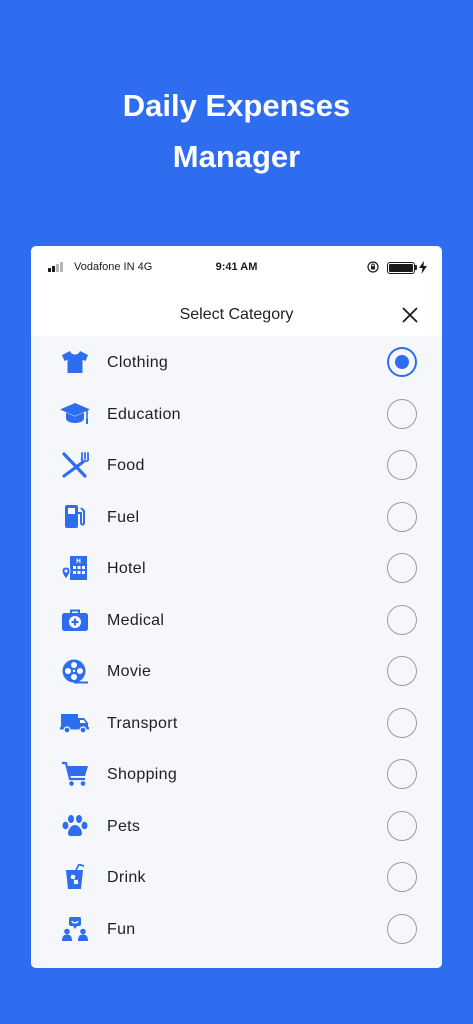 This screenshot has height=1024, width=473. What do you see at coordinates (236, 105) in the screenshot?
I see `hero-title-line-1: Daily Expenses` at bounding box center [236, 105].